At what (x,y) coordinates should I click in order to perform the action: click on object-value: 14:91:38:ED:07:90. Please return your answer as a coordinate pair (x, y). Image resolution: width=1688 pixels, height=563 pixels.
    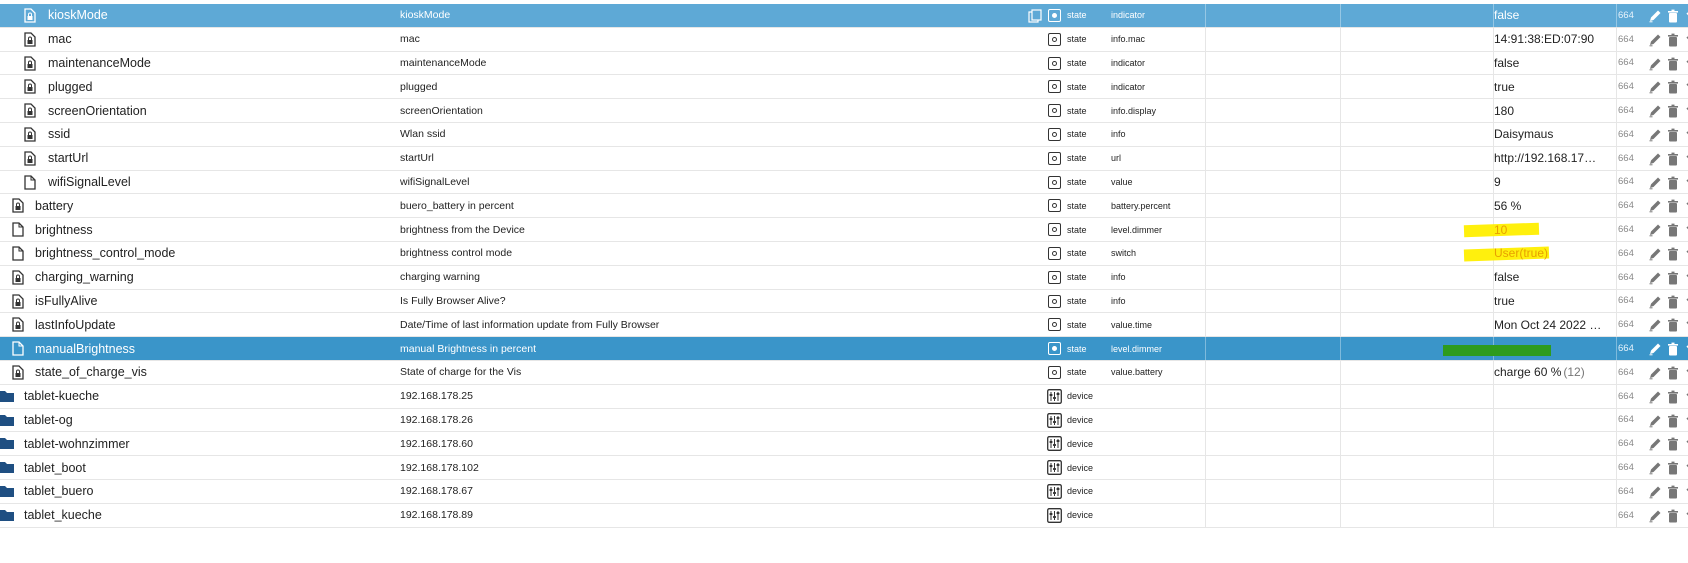
    Looking at the image, I should click on (1554, 39).